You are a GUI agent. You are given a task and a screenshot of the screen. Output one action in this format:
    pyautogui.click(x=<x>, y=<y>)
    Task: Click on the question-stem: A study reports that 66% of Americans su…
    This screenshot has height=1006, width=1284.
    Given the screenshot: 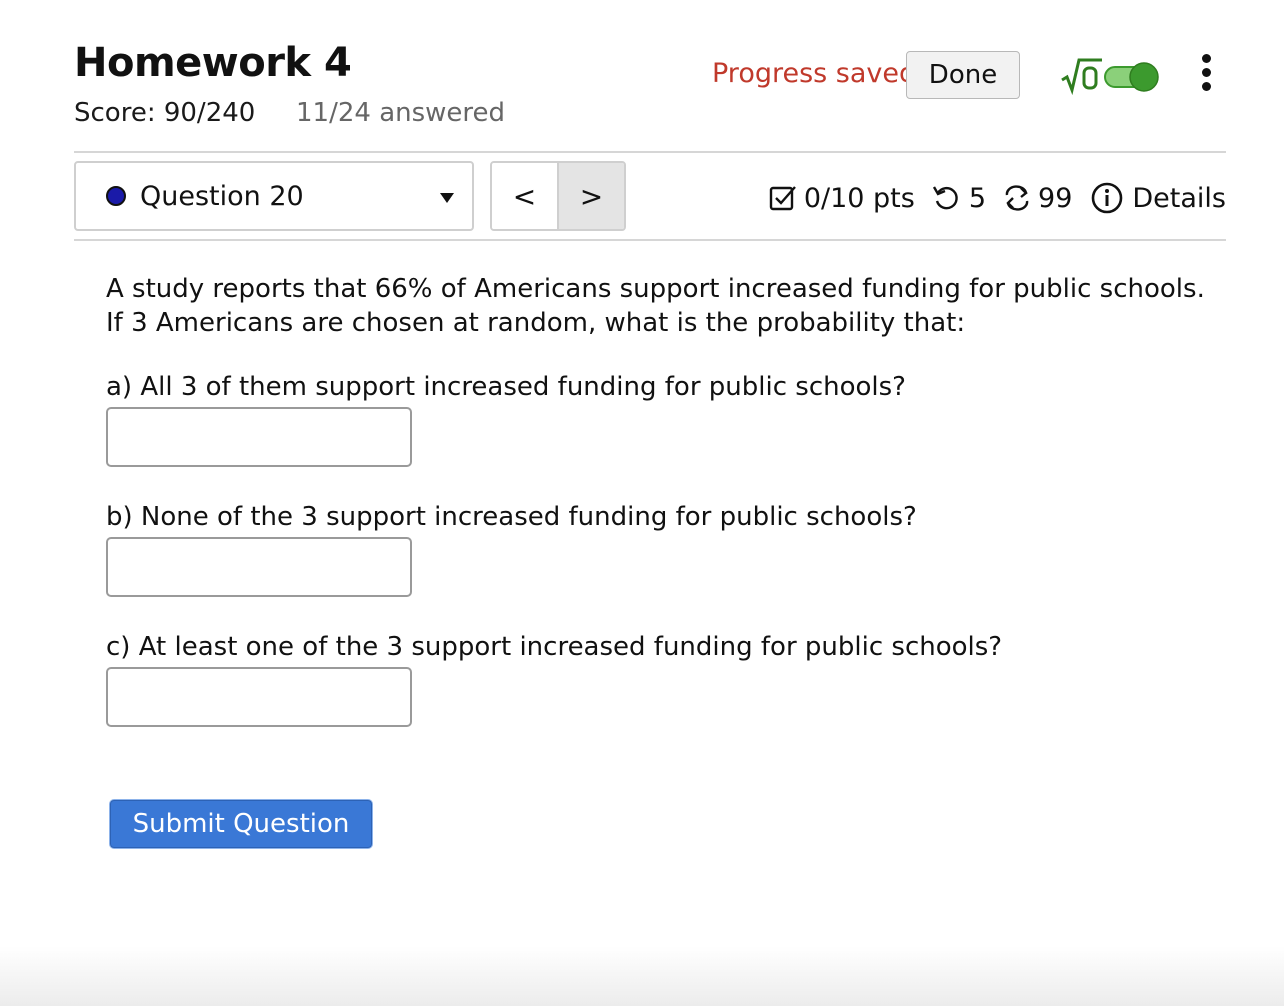 What is the action you would take?
    pyautogui.click(x=661, y=306)
    